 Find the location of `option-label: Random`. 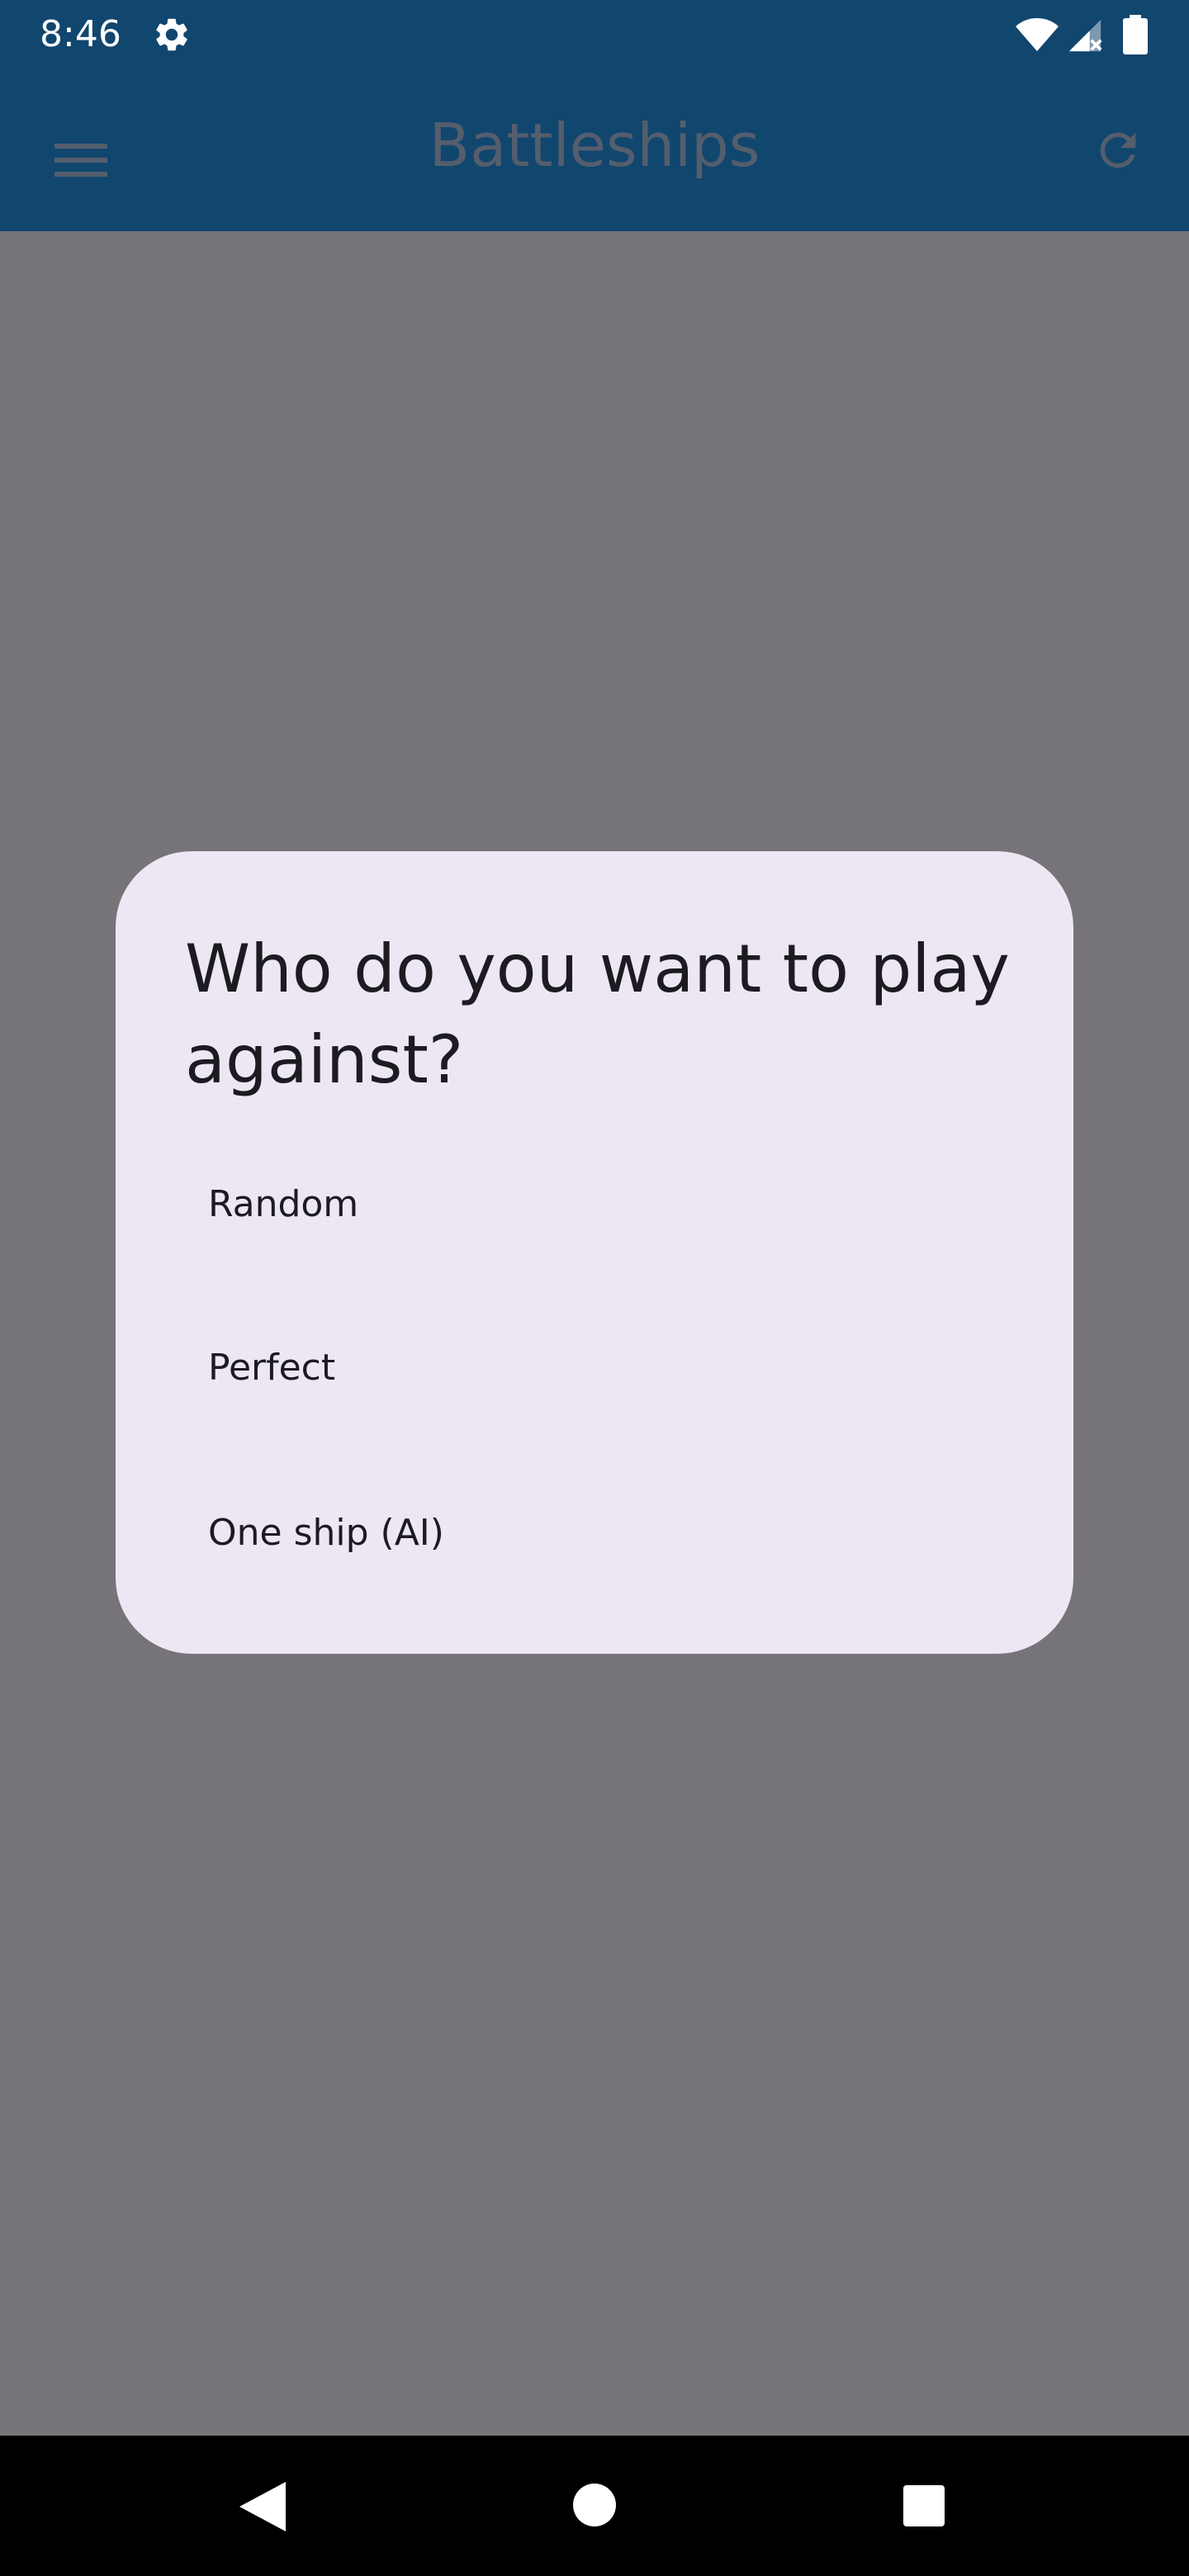

option-label: Random is located at coordinates (283, 1204).